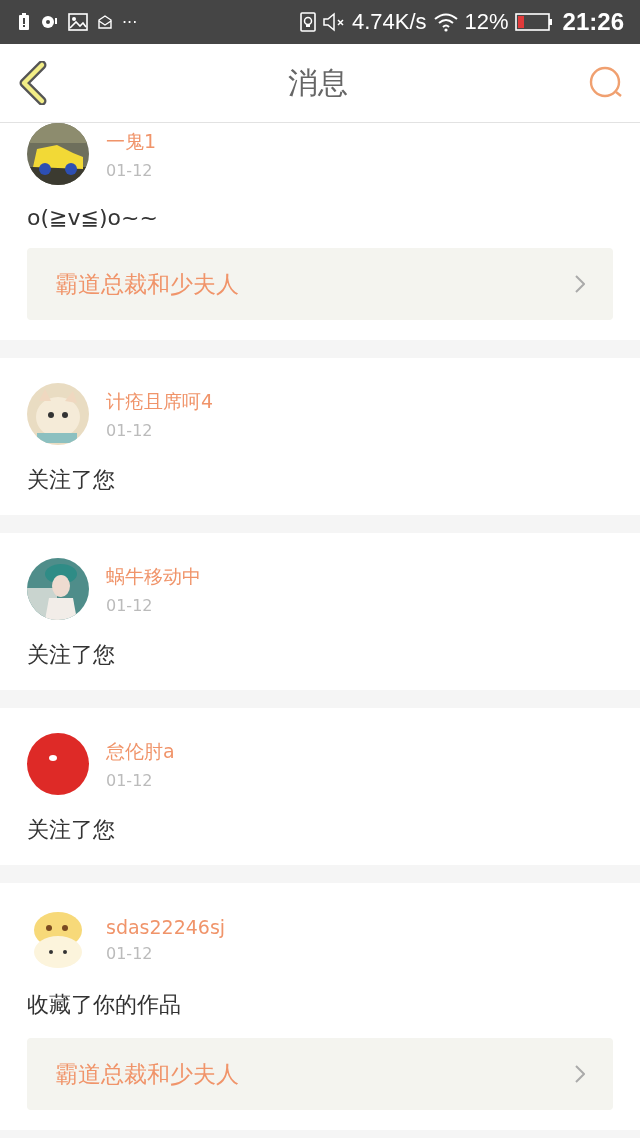 This screenshot has width=640, height=1138. Describe the element at coordinates (160, 401) in the screenshot. I see `username: 计疮且席呵4` at that location.